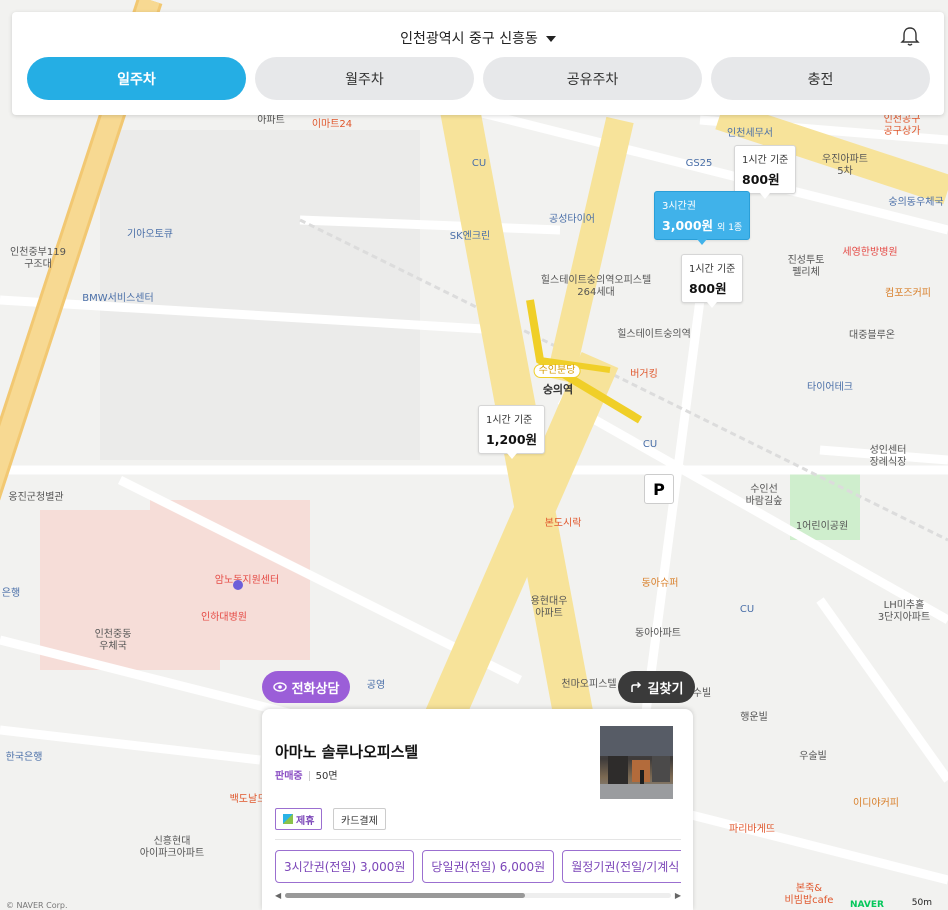 The height and width of the screenshot is (910, 948). Describe the element at coordinates (830, 387) in the screenshot. I see `map-label-tire-tech: 타이어테크` at that location.